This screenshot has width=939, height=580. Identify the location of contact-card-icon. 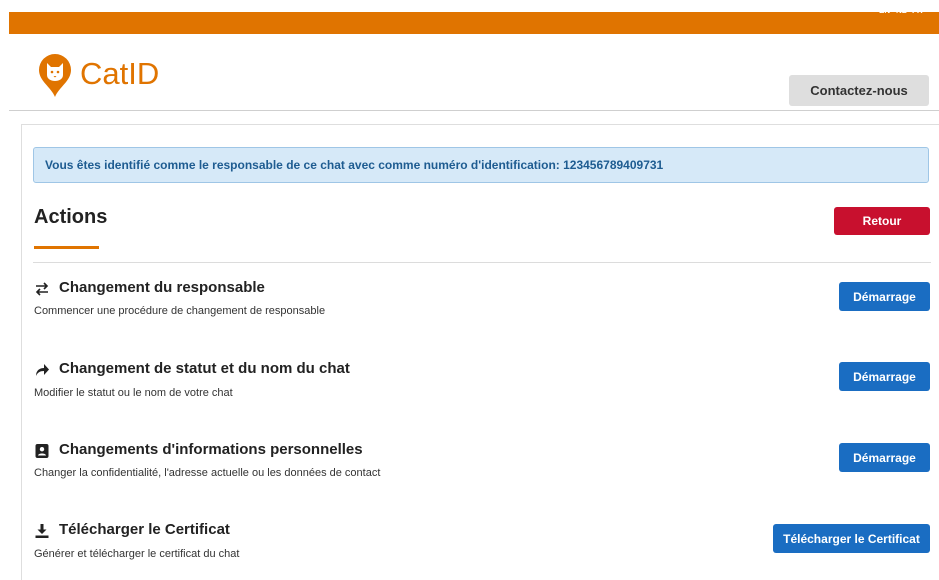
(42, 451).